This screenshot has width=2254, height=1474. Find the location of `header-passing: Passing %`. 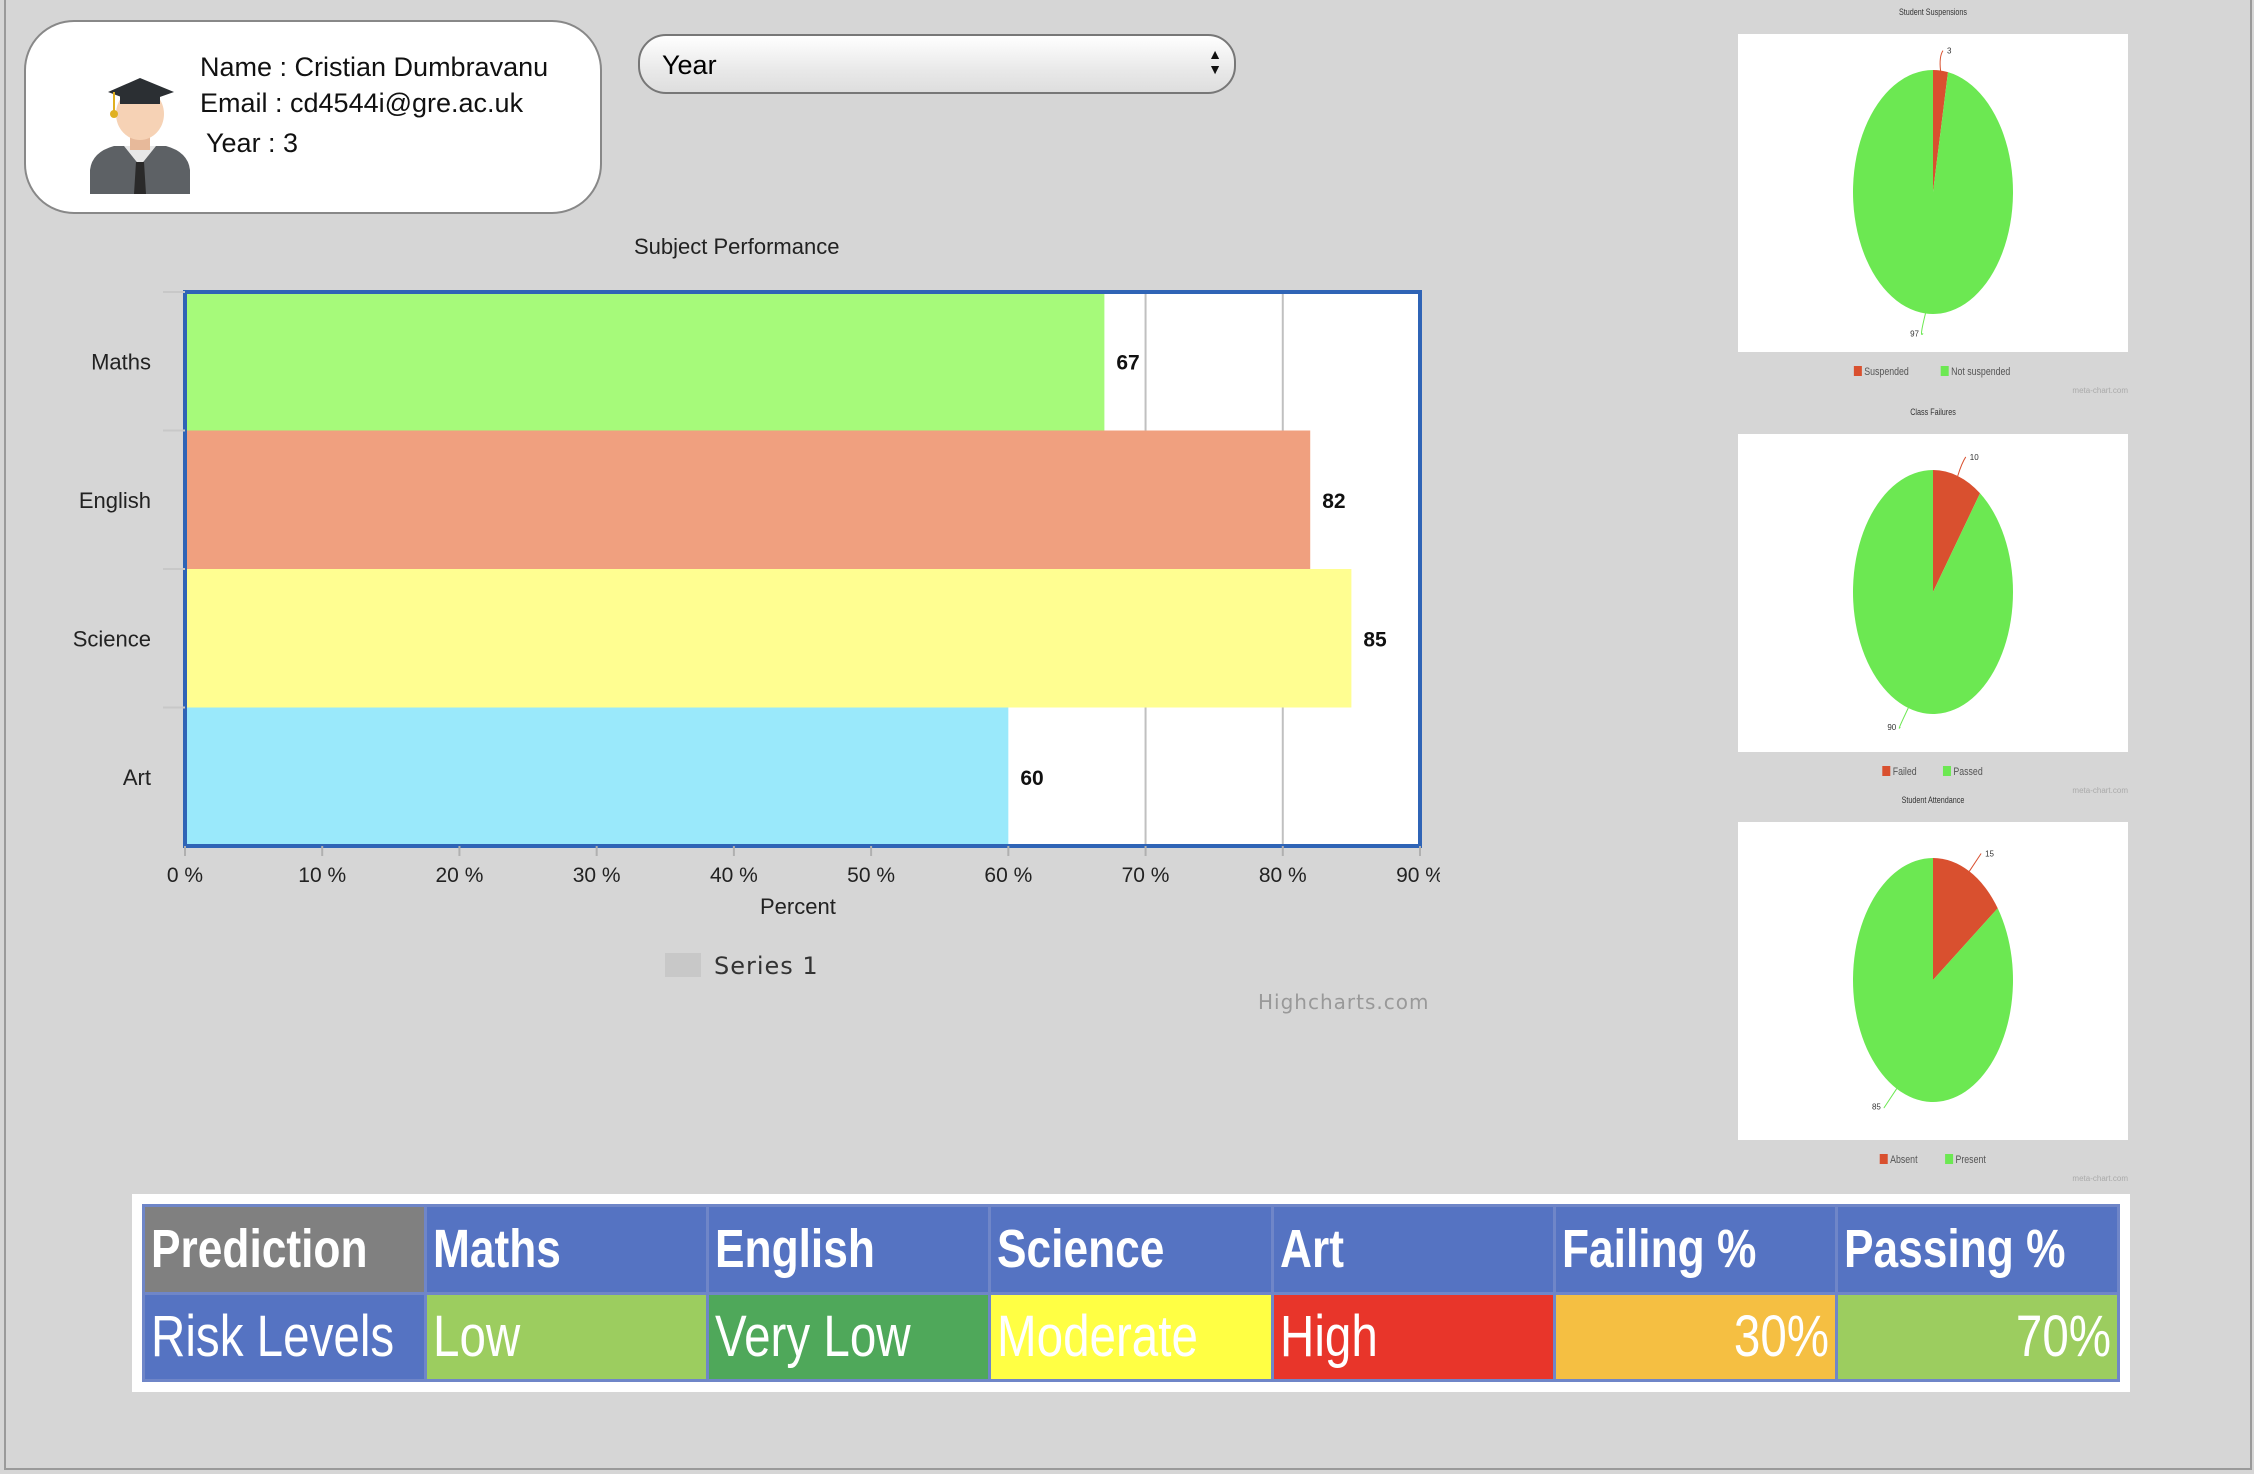

header-passing: Passing % is located at coordinates (1977, 1249).